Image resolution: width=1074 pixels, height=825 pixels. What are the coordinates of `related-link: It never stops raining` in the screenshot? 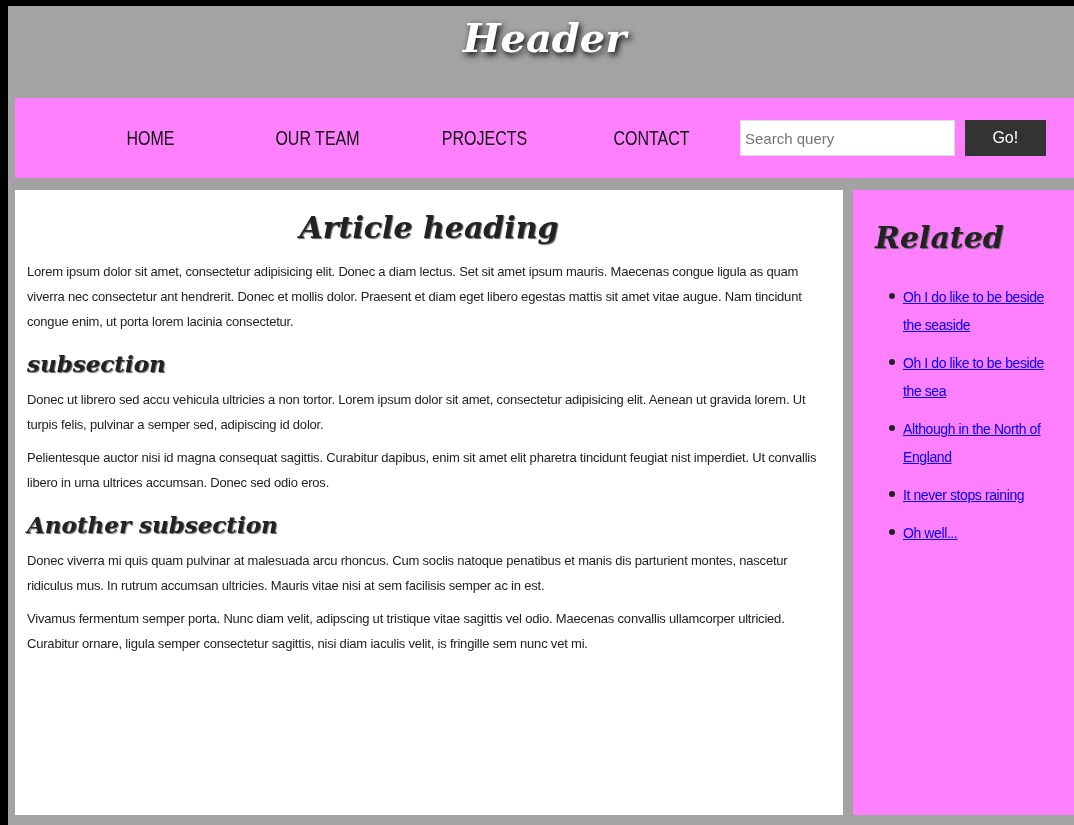 It's located at (964, 495).